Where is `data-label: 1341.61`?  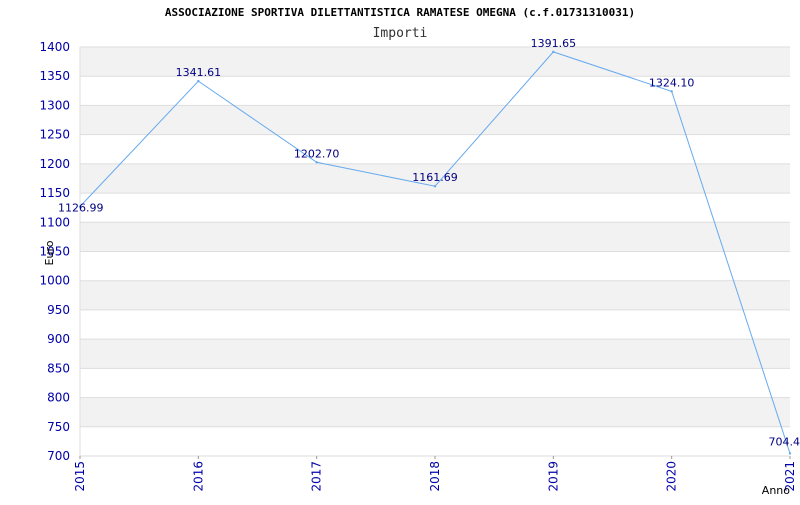 data-label: 1341.61 is located at coordinates (199, 72).